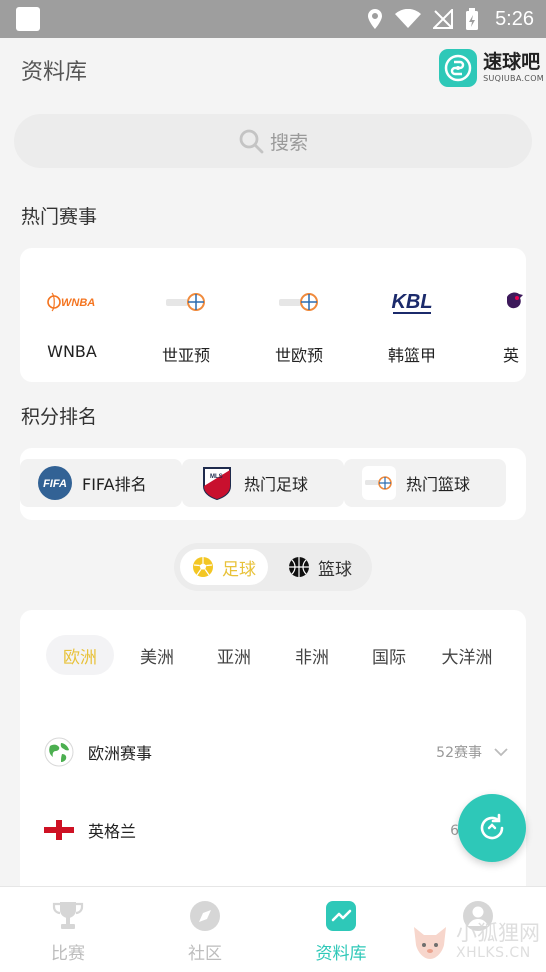  I want to click on search-bar: 搜索, so click(273, 141).